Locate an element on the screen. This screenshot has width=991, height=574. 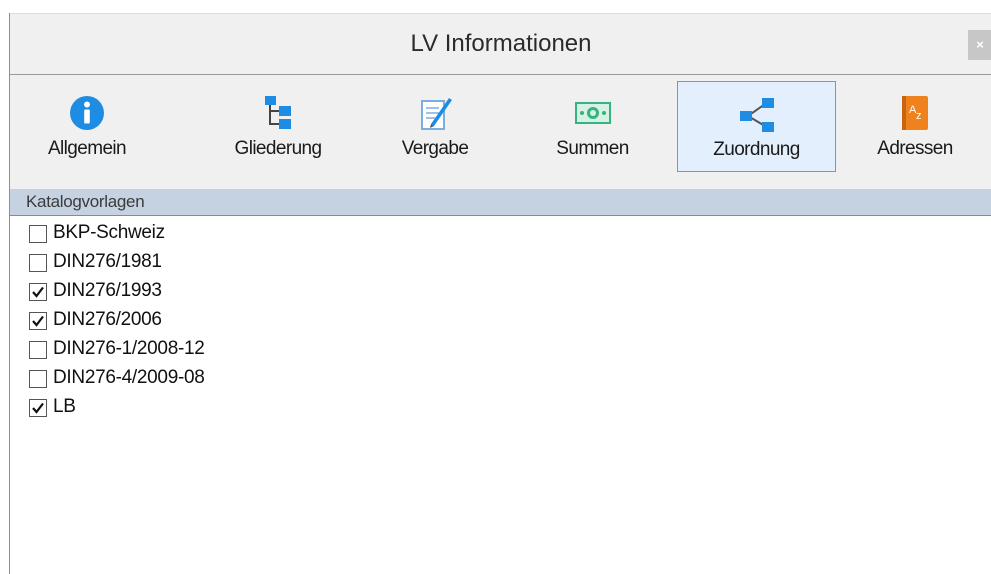
tool-zuordnung: Zuordnung is located at coordinates (756, 126).